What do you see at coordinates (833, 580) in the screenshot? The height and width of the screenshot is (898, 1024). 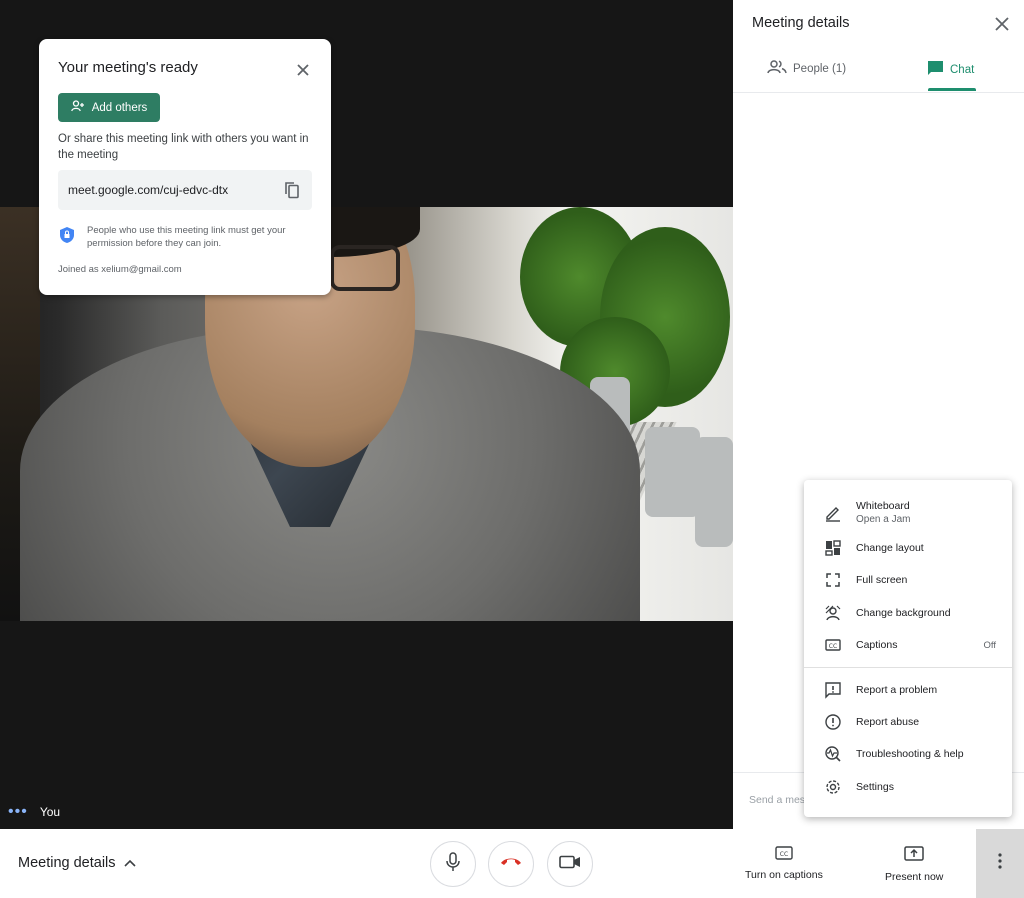 I see `fullscreen-icon` at bounding box center [833, 580].